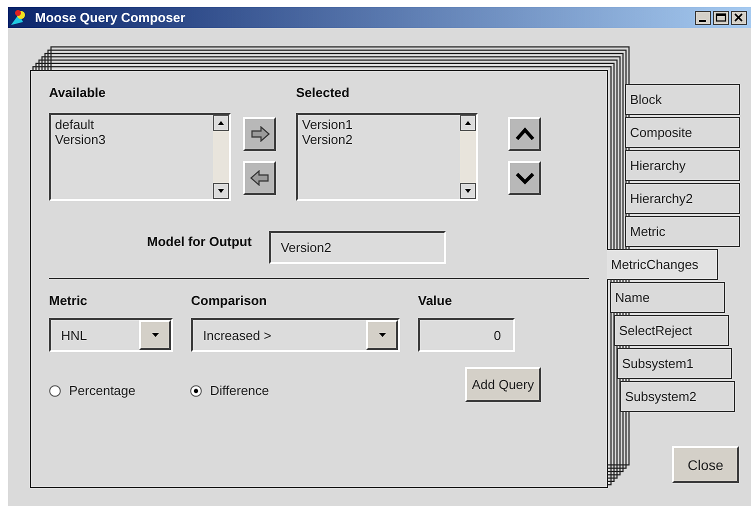 This screenshot has height=506, width=751. What do you see at coordinates (140, 157) in the screenshot?
I see `list-box: default Version3` at bounding box center [140, 157].